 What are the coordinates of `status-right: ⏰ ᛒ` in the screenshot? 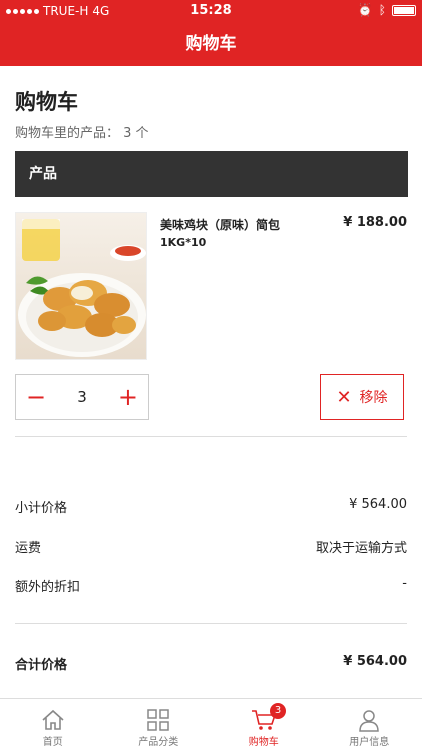 It's located at (387, 10).